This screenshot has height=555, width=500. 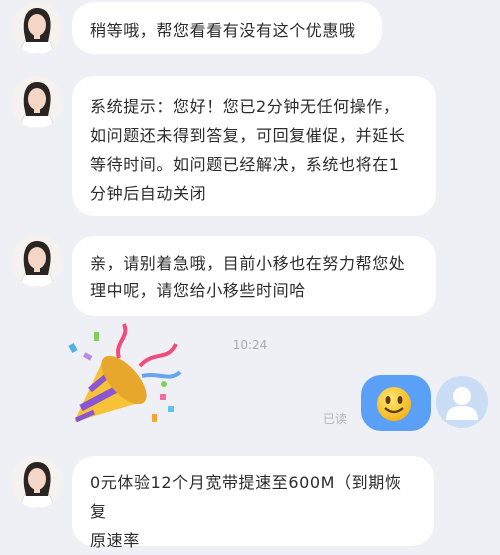 I want to click on message-line: 0元体验12个月宽带提速至600M（到期恢复, so click(x=246, y=497).